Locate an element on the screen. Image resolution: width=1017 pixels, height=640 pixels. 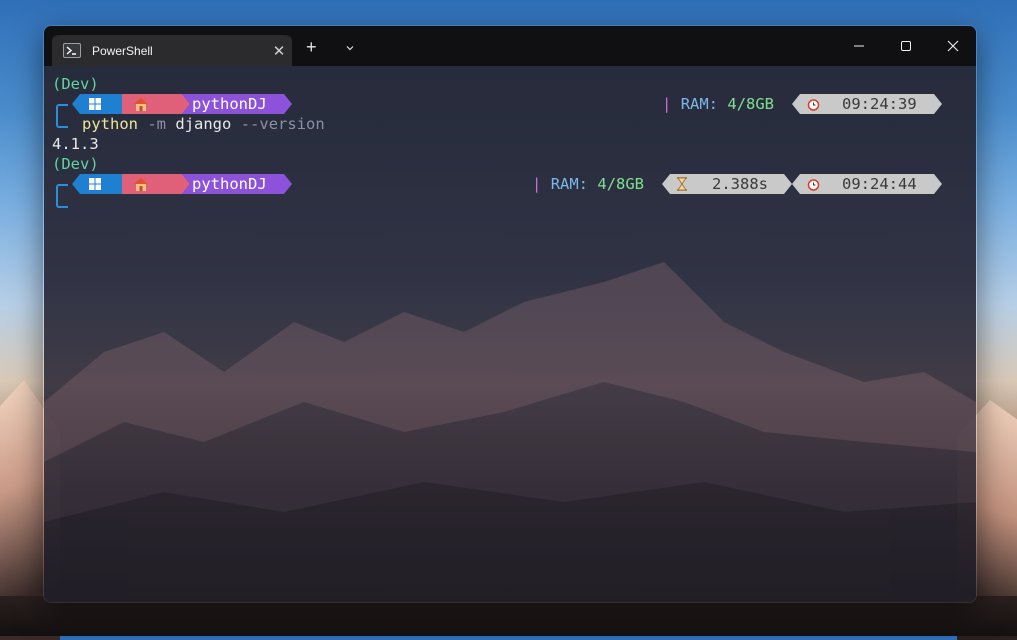
command-flag: -m is located at coordinates (157, 124).